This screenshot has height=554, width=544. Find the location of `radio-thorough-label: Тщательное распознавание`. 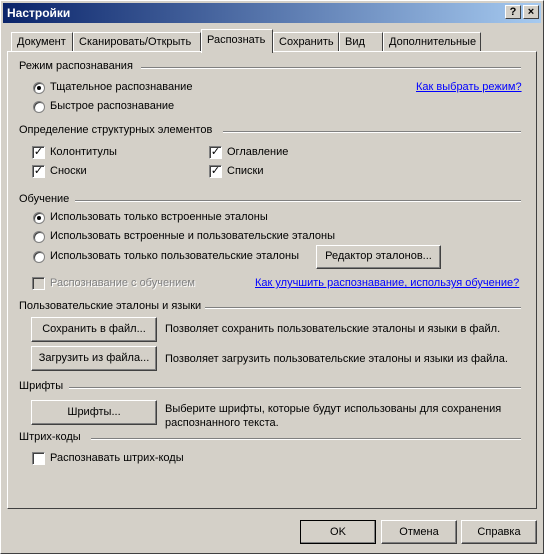

radio-thorough-label: Тщательное распознавание is located at coordinates (121, 87).